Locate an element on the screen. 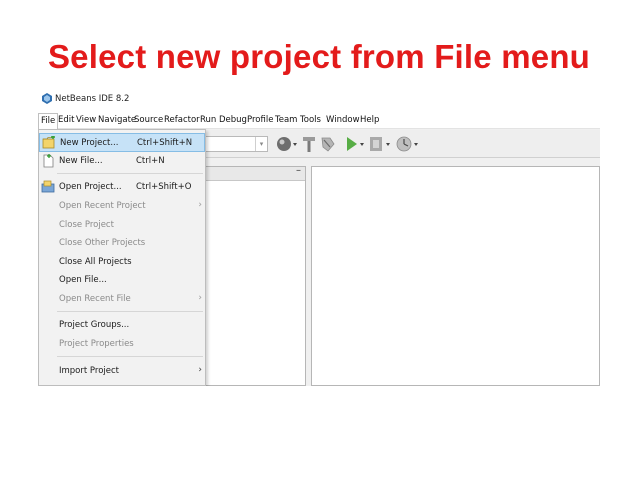  globe-icon is located at coordinates (287, 144).